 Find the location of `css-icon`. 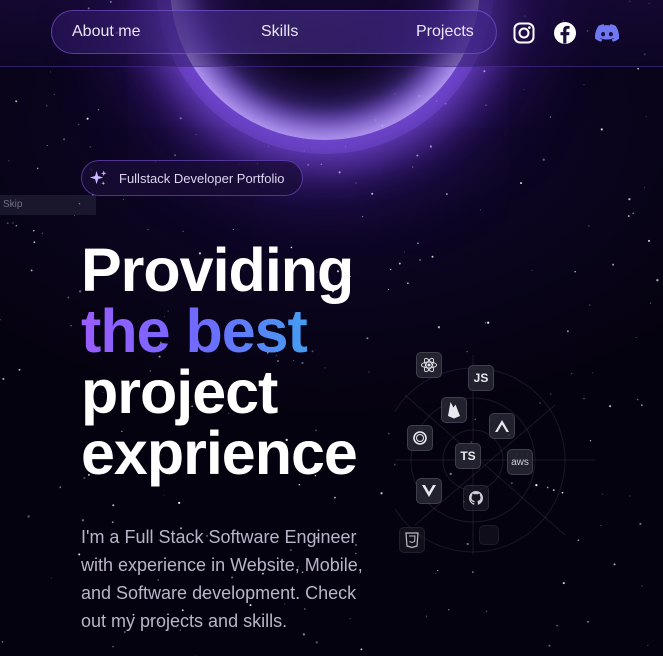

css-icon is located at coordinates (412, 540).